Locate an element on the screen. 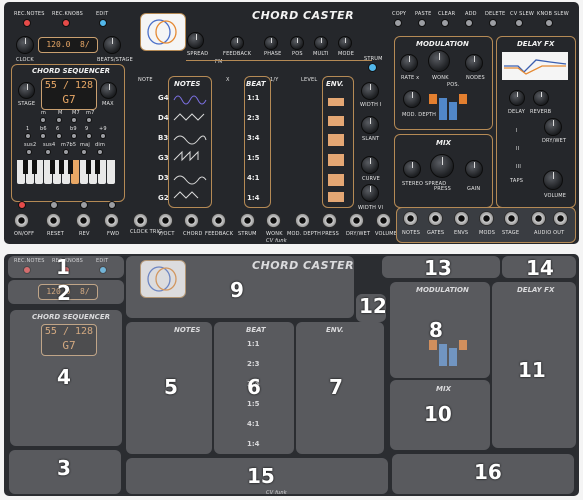  phase-knob is located at coordinates (271, 43).